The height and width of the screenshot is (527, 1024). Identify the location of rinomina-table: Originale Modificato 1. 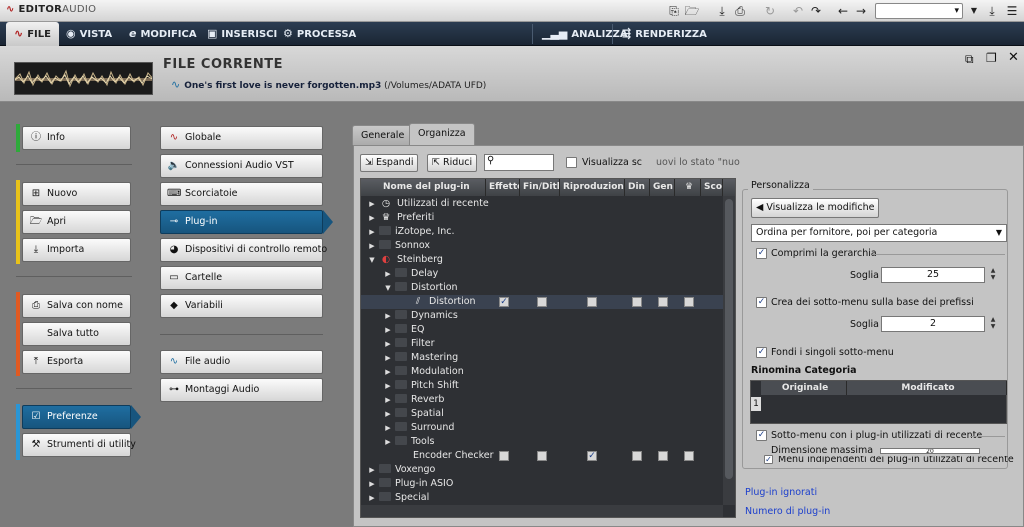
(878, 402).